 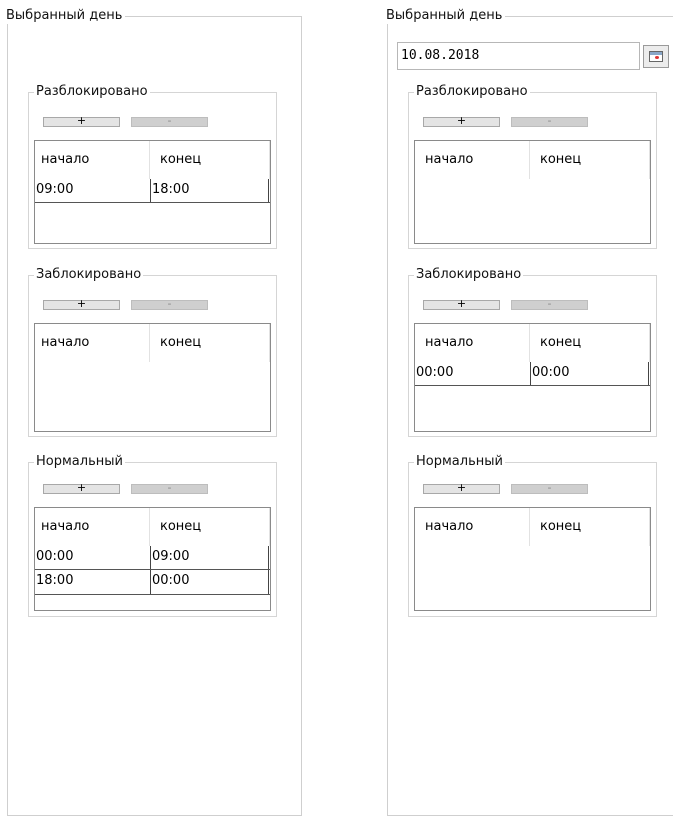 I want to click on left-normal-row1-start: 00:00, so click(x=92, y=557).